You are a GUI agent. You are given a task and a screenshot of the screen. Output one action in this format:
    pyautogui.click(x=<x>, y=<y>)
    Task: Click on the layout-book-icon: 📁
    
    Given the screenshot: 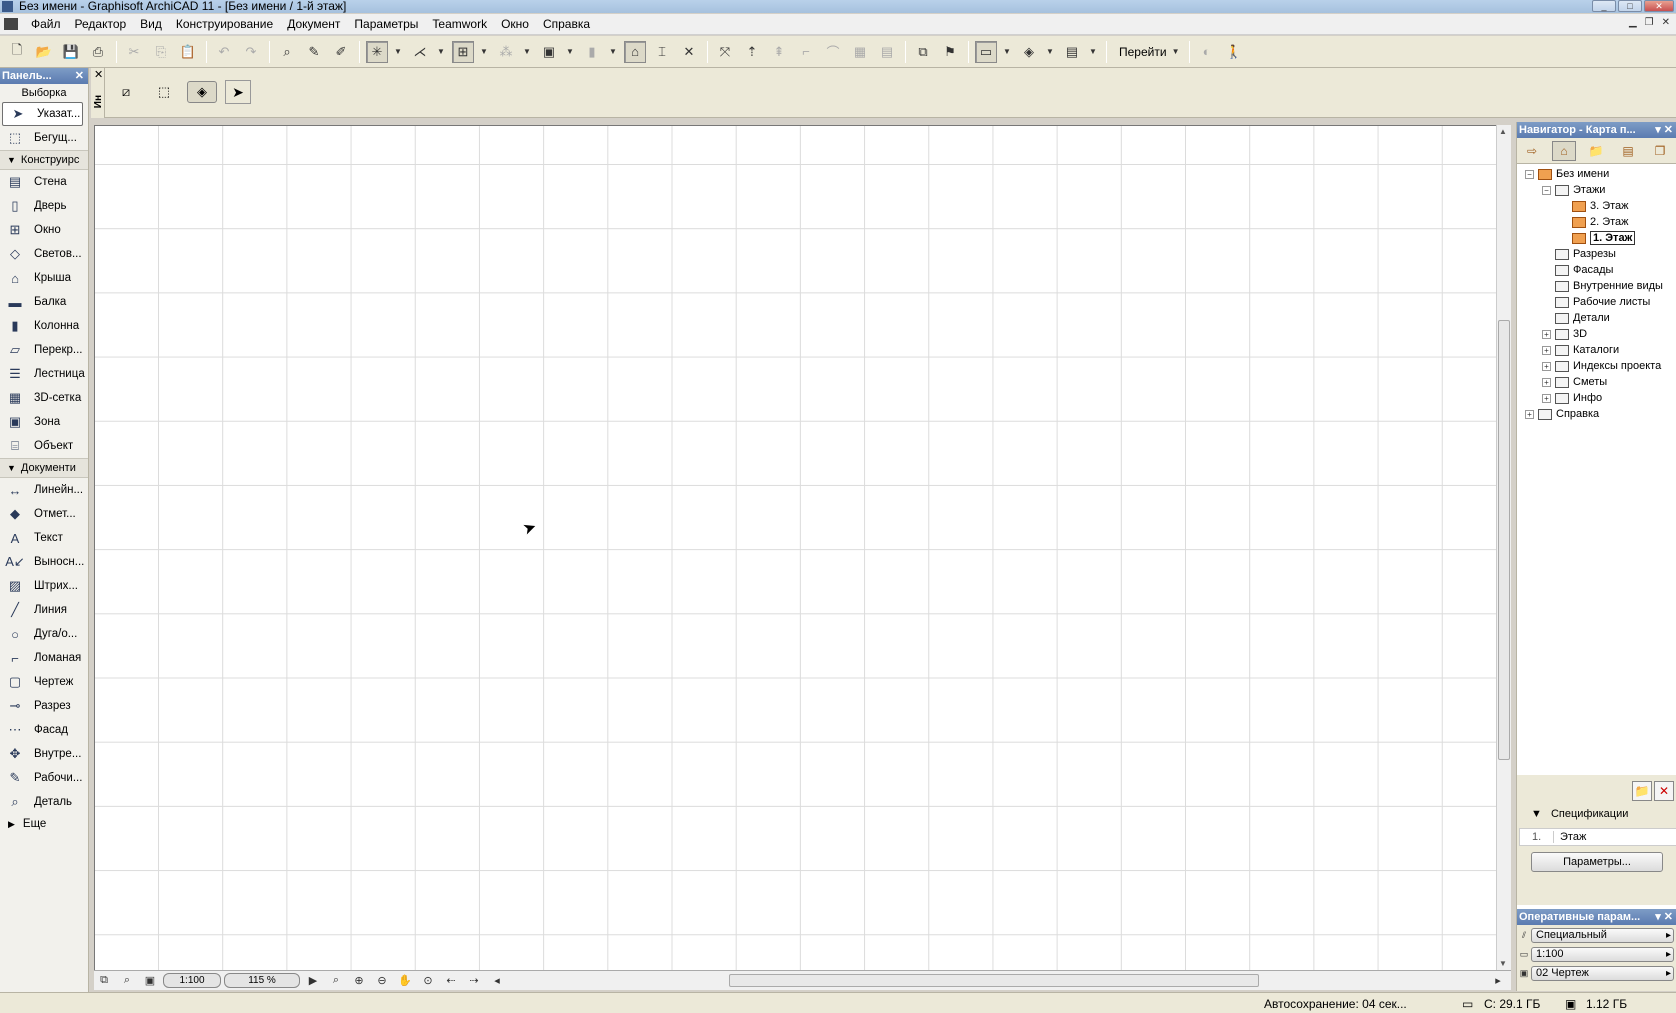 What is the action you would take?
    pyautogui.click(x=1596, y=151)
    